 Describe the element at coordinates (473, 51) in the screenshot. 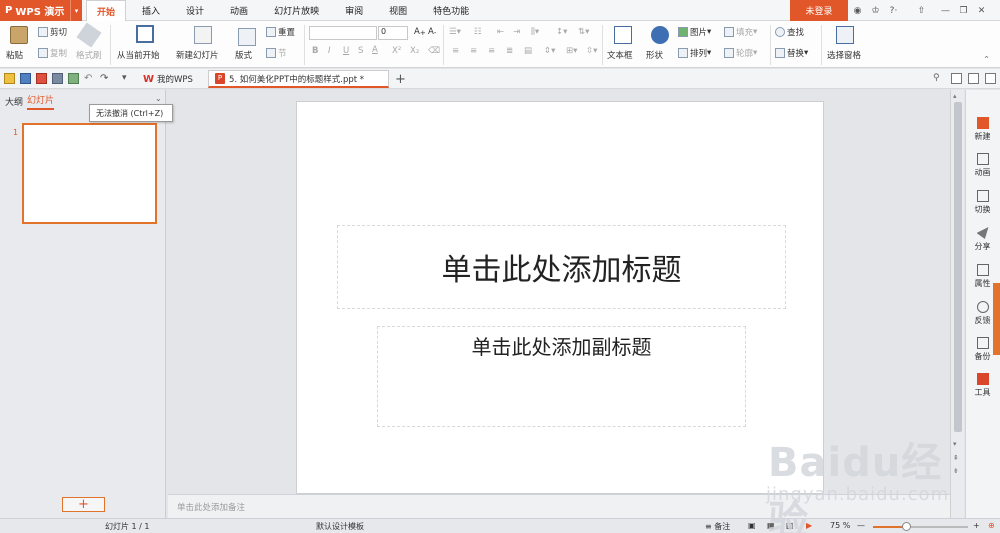

I see `align-center-button: ≡` at that location.